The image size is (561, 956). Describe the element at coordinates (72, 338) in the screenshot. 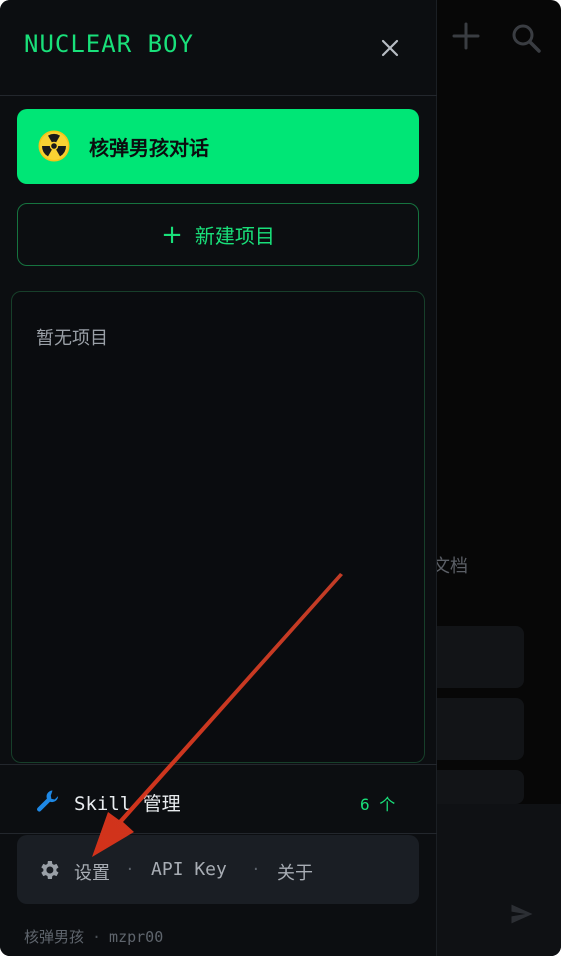

I see `empty-projects-text: 暂无项目` at that location.